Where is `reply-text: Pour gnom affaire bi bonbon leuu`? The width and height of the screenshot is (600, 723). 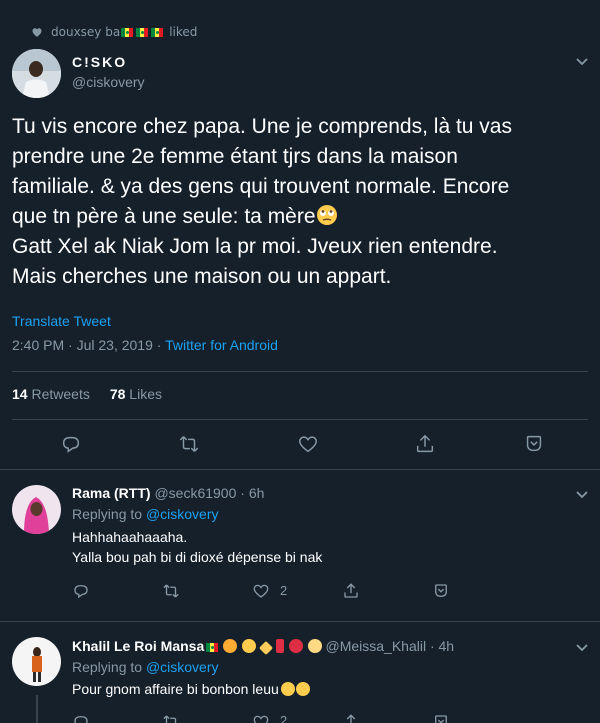 reply-text: Pour gnom affaire bi bonbon leuu is located at coordinates (191, 689).